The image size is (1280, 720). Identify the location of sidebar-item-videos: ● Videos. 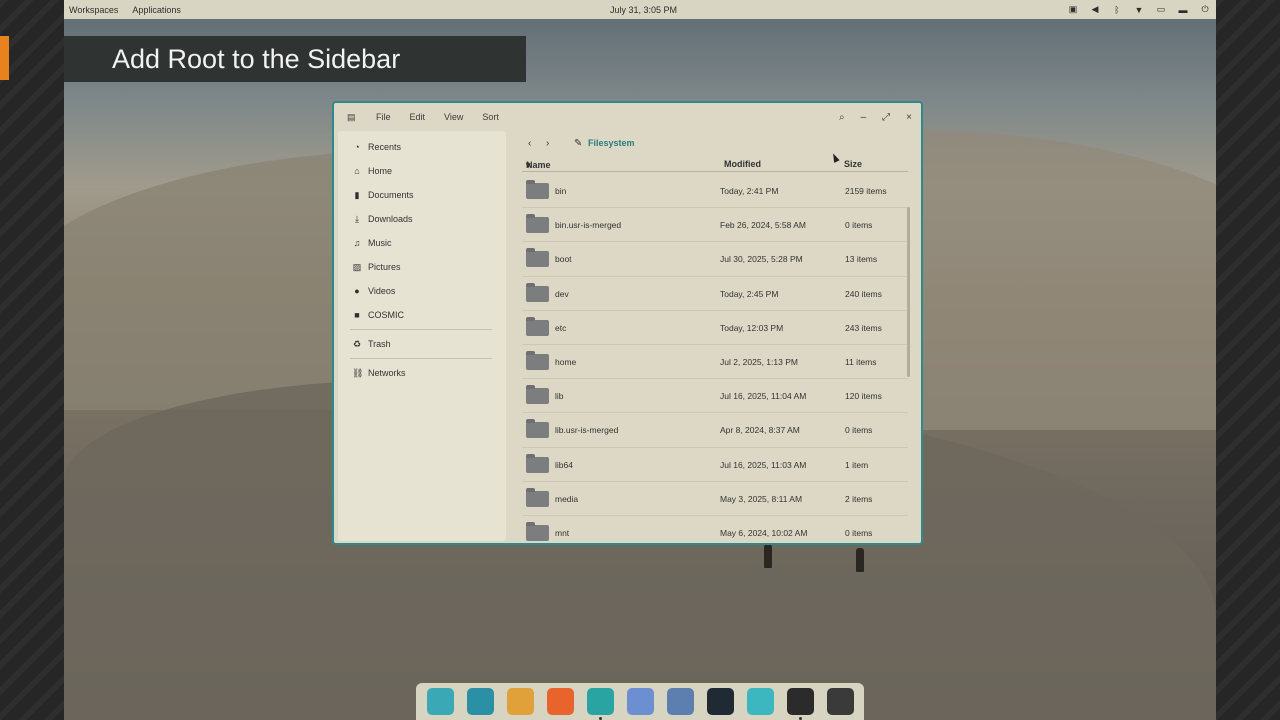
(373, 291).